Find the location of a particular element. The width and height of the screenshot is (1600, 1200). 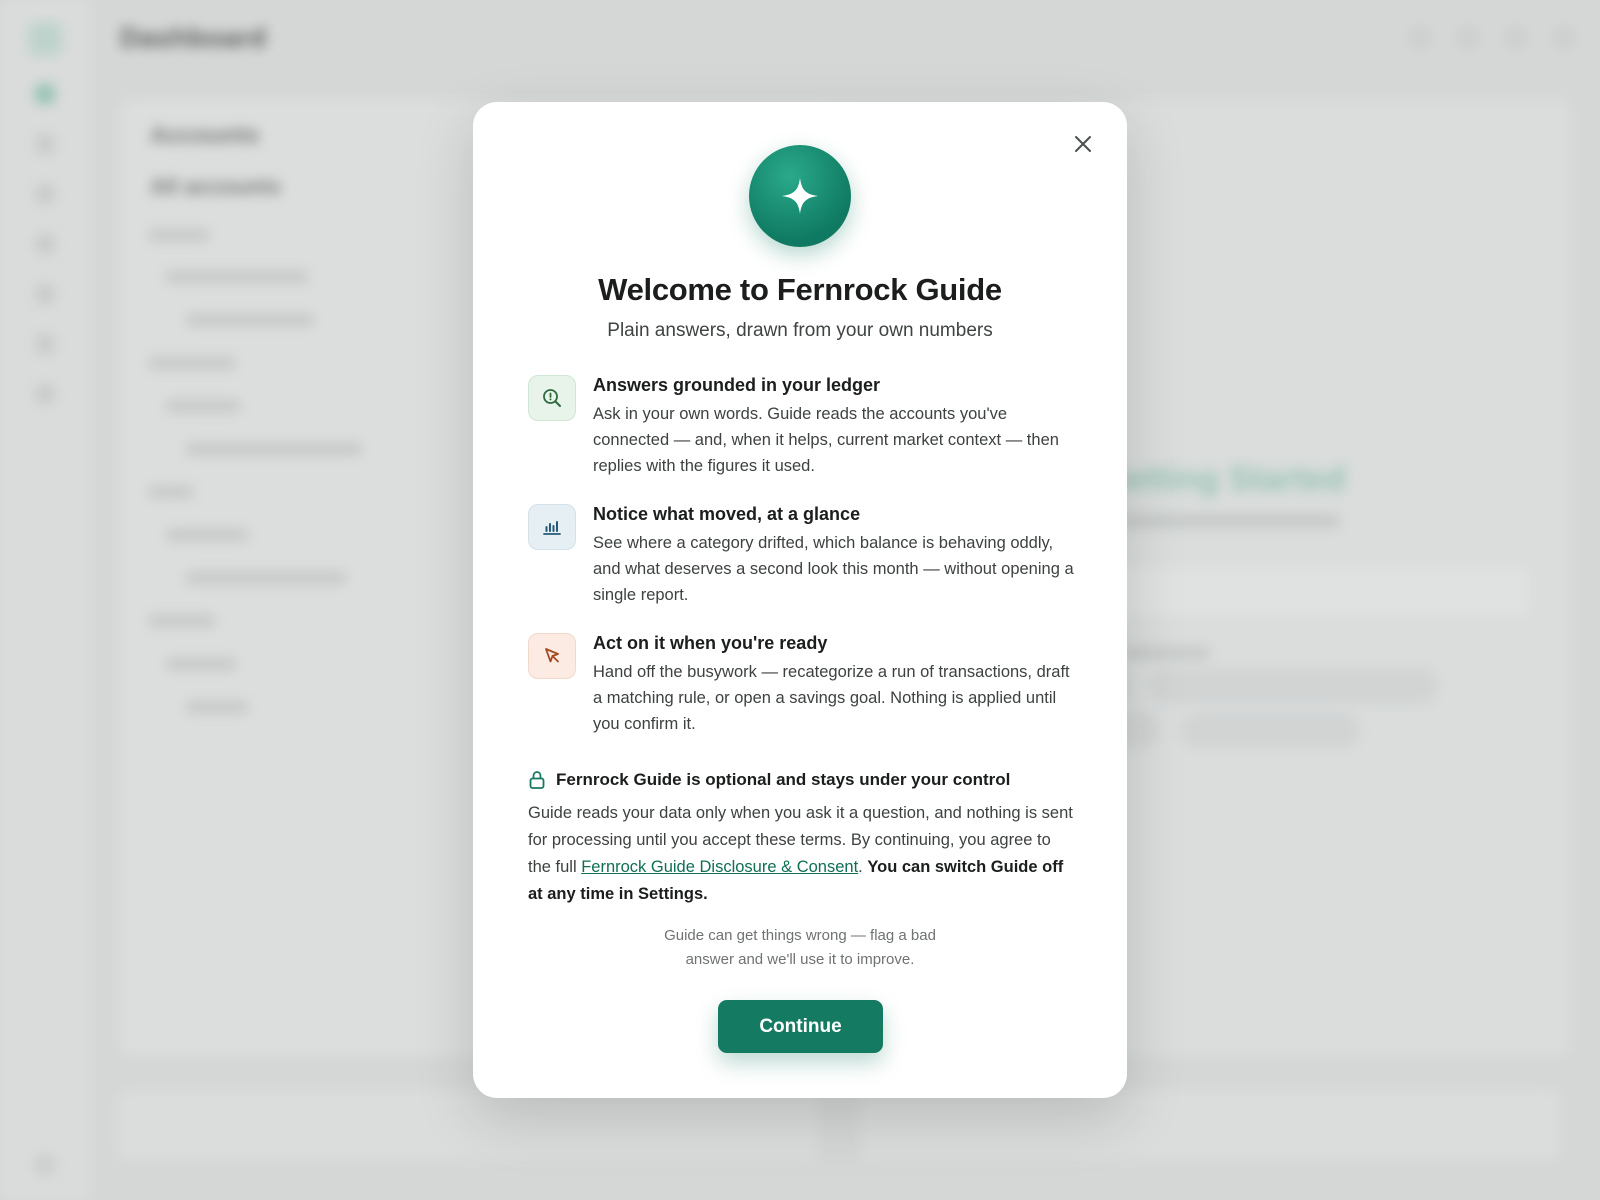

sparkle-icon is located at coordinates (800, 196).